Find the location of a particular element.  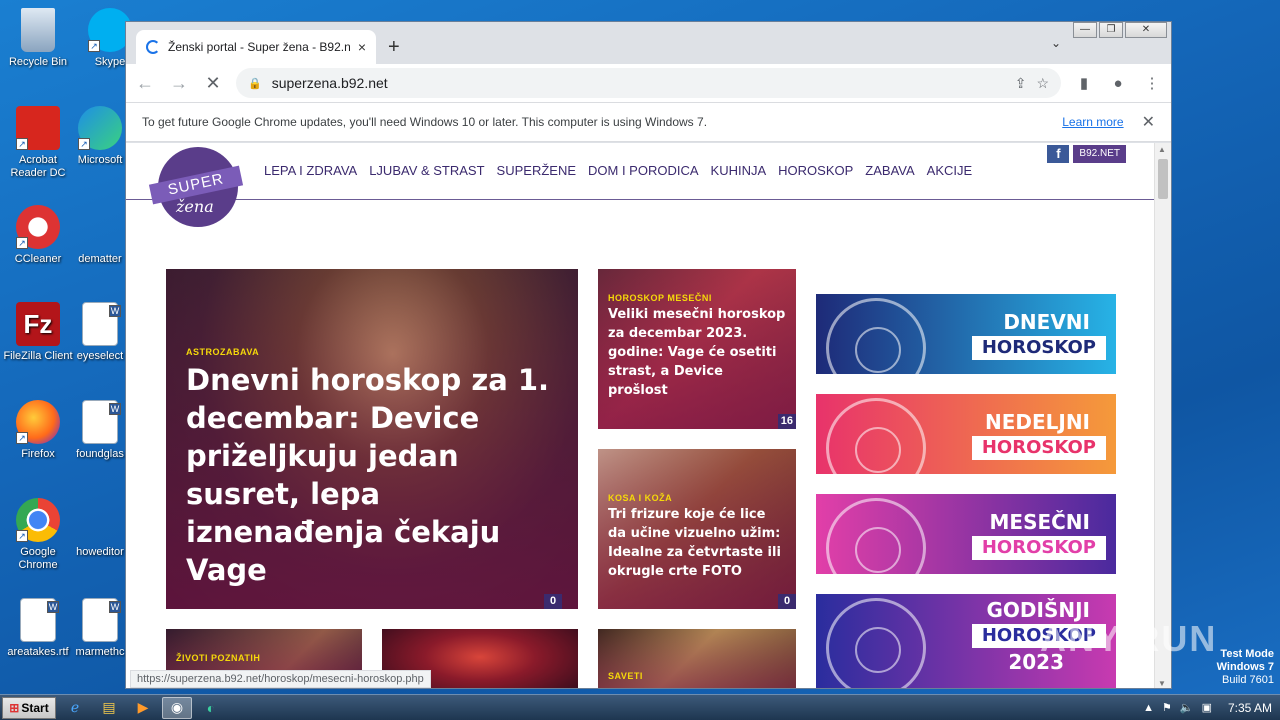

action-center-icon: ⚑ is located at coordinates (1167, 707).